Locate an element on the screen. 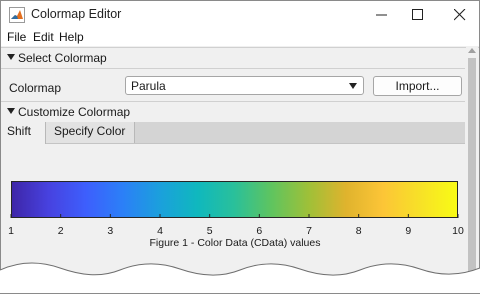  title-bar: Colormap Editor is located at coordinates (240, 14).